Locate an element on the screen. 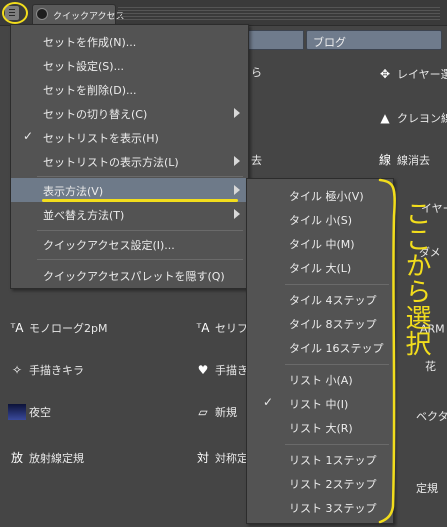 This screenshot has width=447, height=527. menu-item-show-set-list: ✓ セットリストを表示(H) is located at coordinates (129, 137).